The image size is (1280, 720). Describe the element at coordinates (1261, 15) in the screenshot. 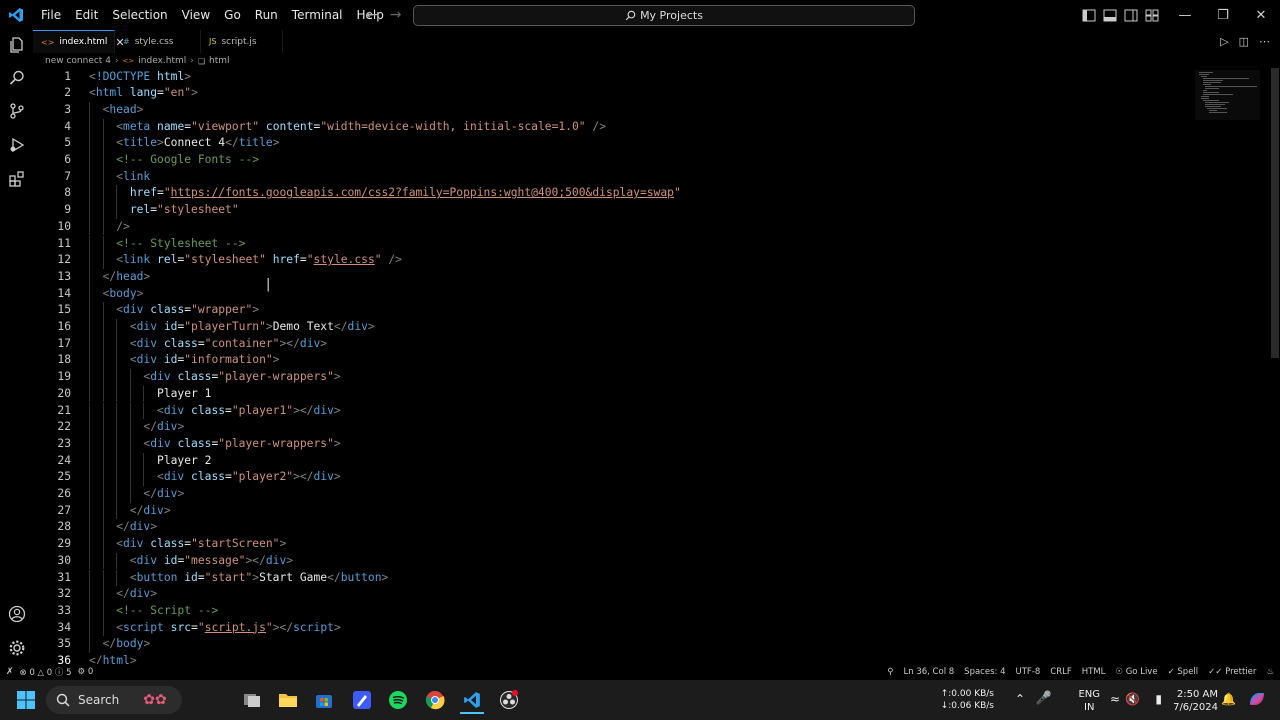

I see `close-window-icon: ✕` at that location.